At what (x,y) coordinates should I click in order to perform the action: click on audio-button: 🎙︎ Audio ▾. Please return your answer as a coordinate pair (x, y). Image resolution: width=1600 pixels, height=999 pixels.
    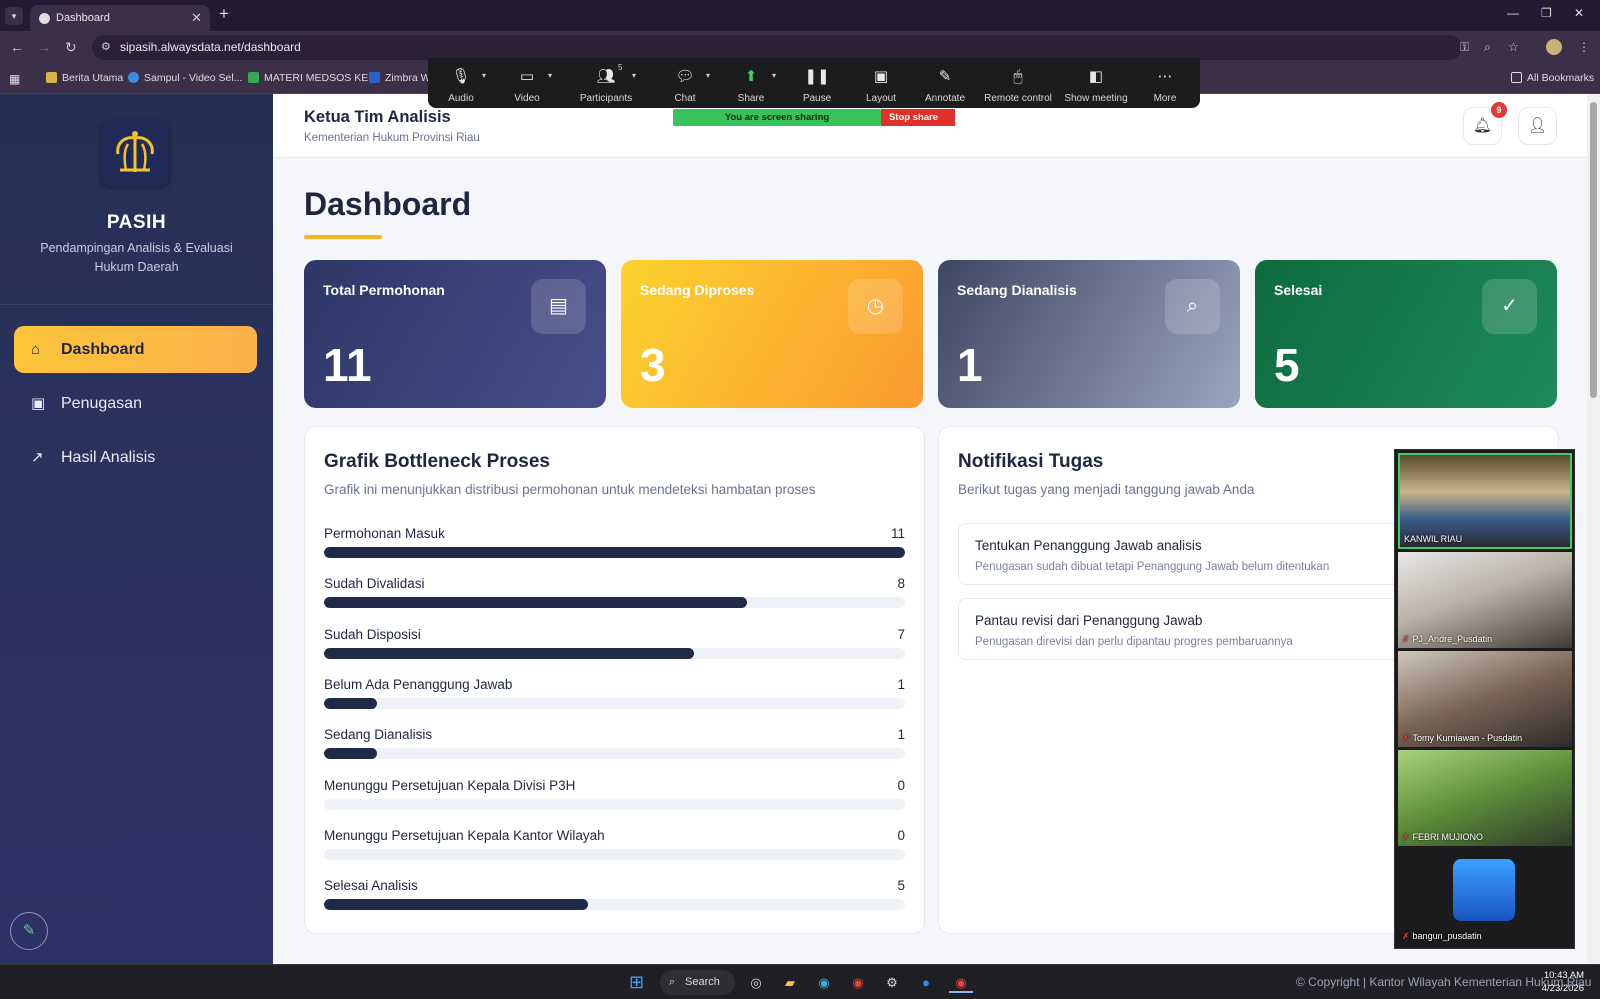
    Looking at the image, I should click on (461, 81).